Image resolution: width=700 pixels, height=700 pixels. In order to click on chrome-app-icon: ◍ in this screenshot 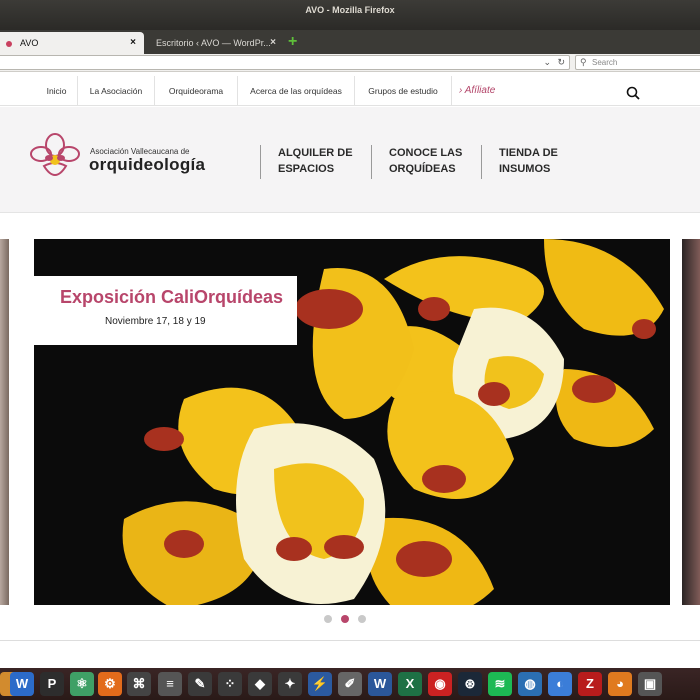, I will do `click(530, 684)`.